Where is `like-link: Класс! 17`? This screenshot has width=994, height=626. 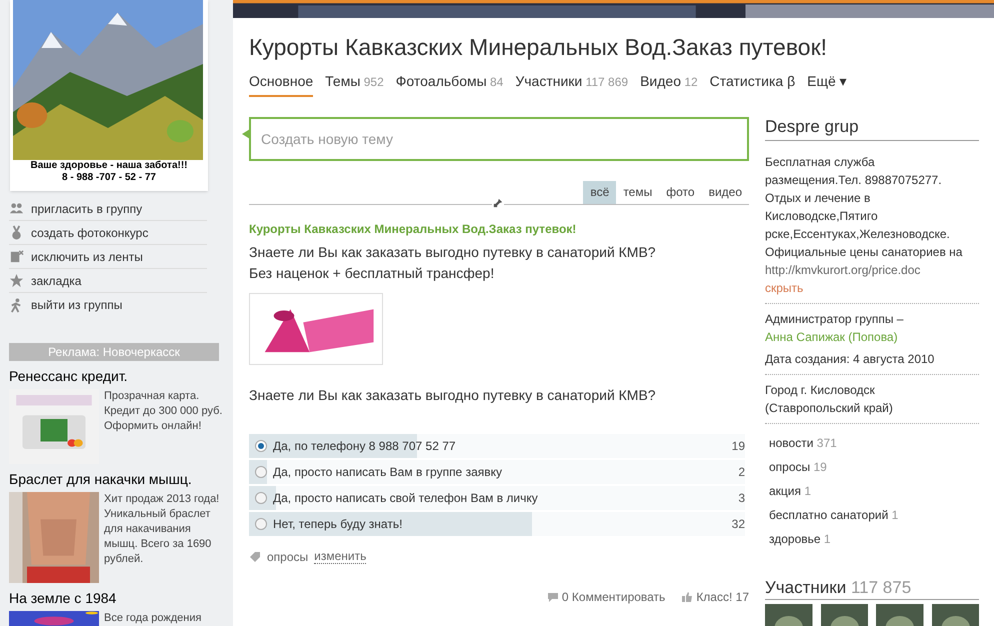
like-link: Класс! 17 is located at coordinates (715, 597).